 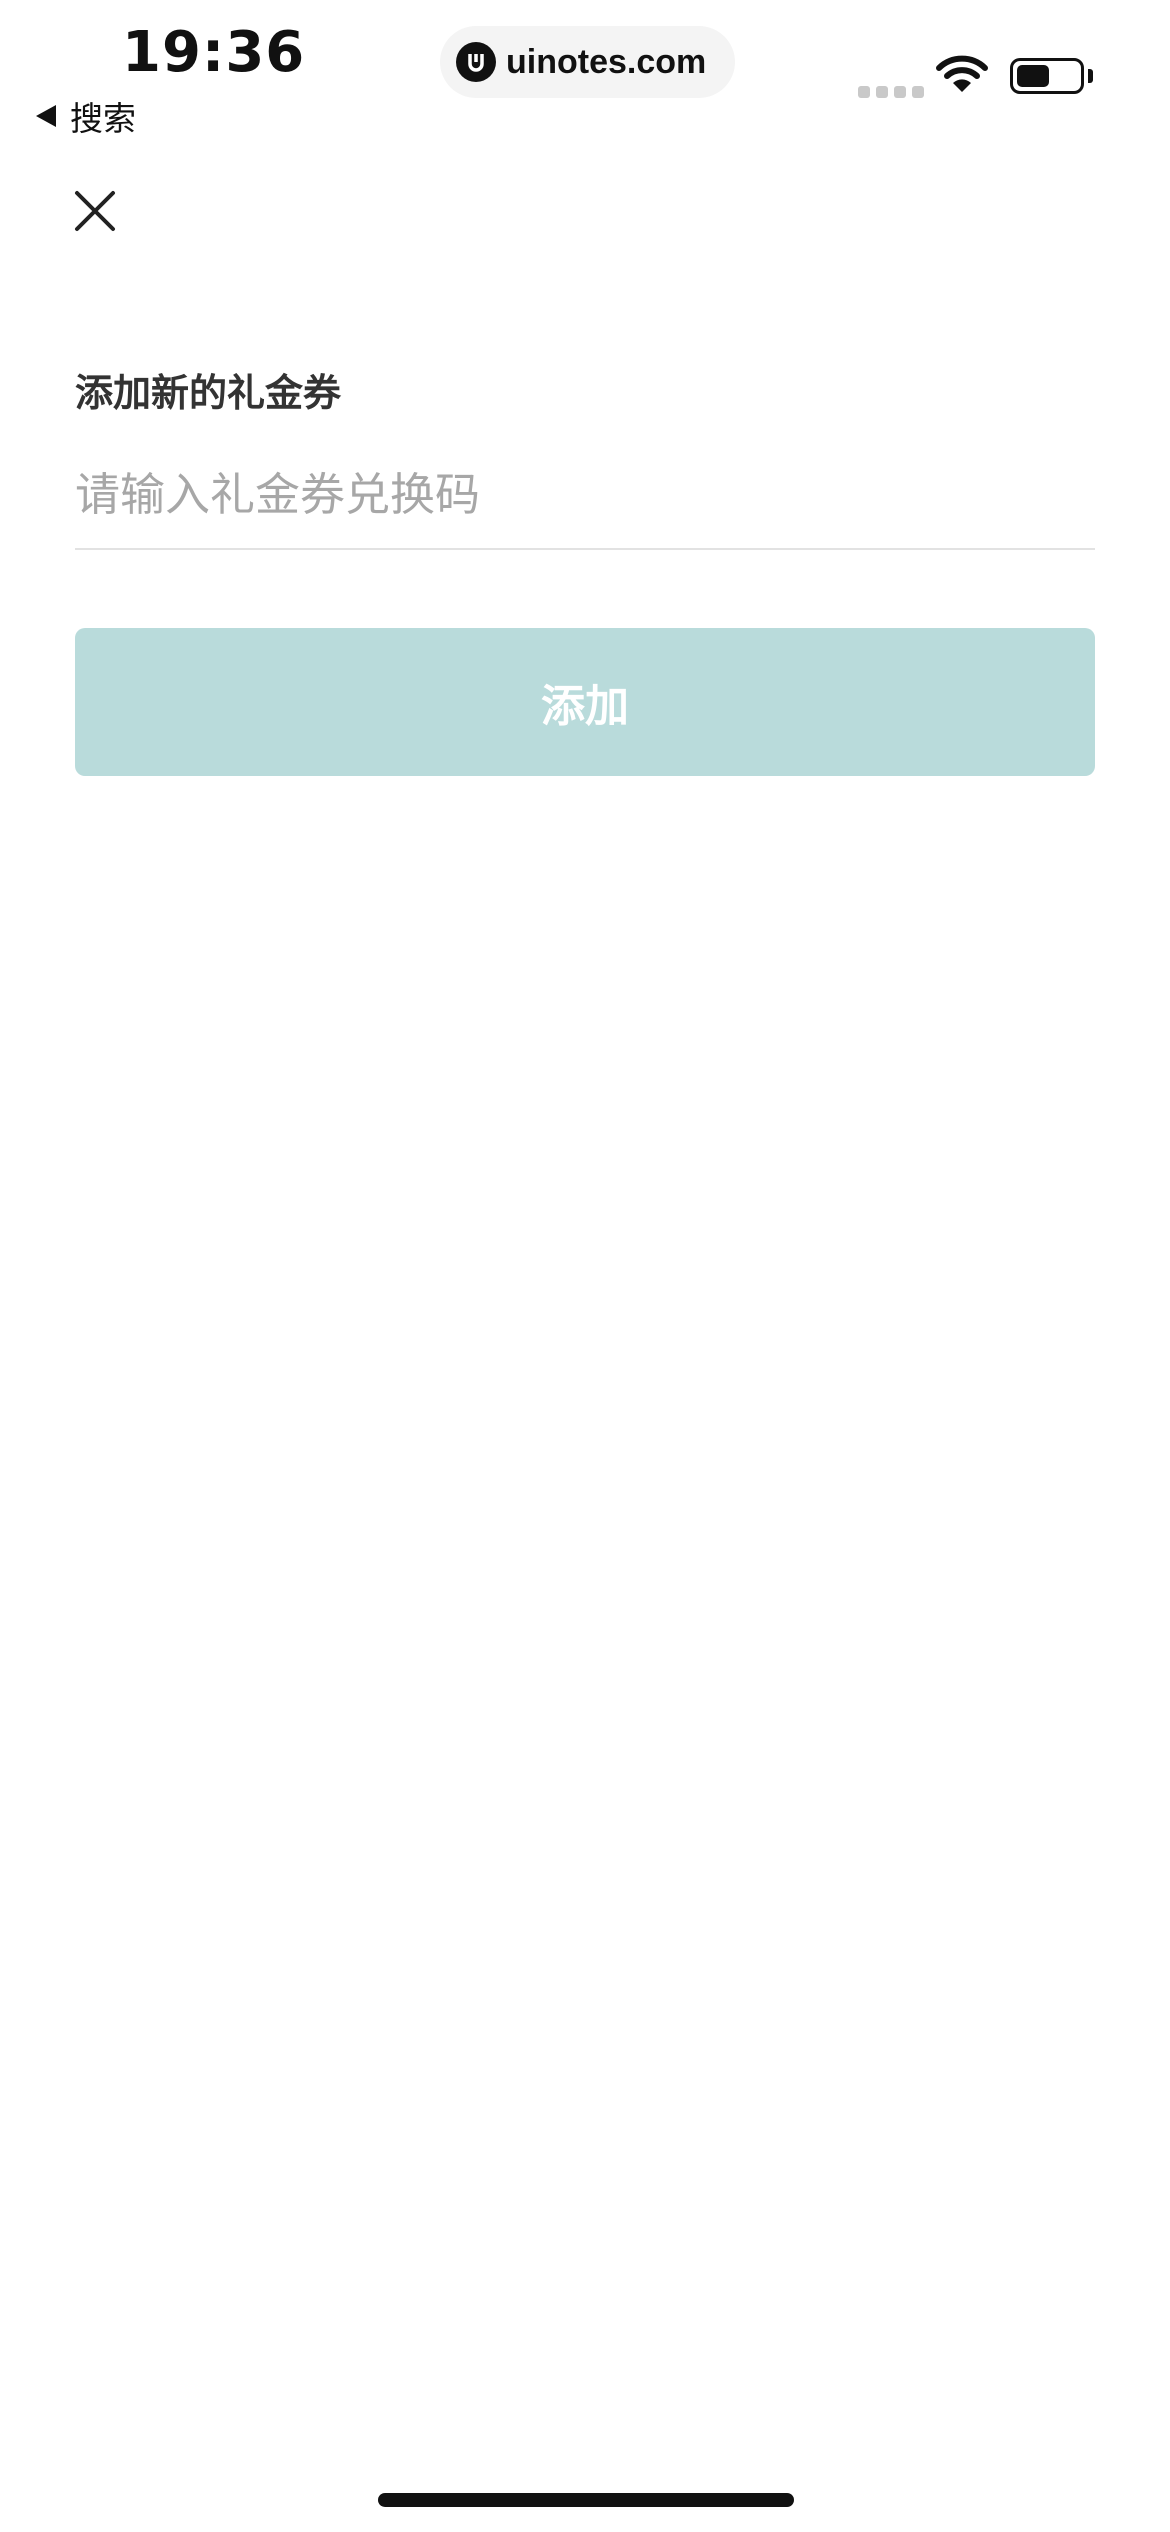 What do you see at coordinates (1090, 76) in the screenshot?
I see `battery-cap` at bounding box center [1090, 76].